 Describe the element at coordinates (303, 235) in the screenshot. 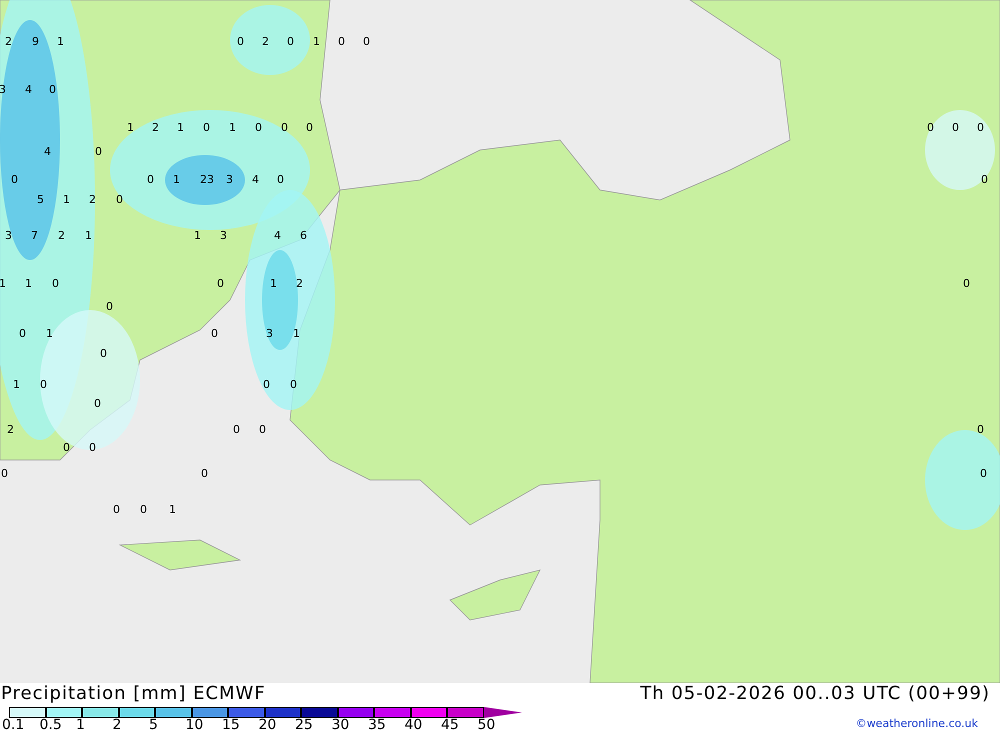

I see `precipitation-value: 6` at that location.